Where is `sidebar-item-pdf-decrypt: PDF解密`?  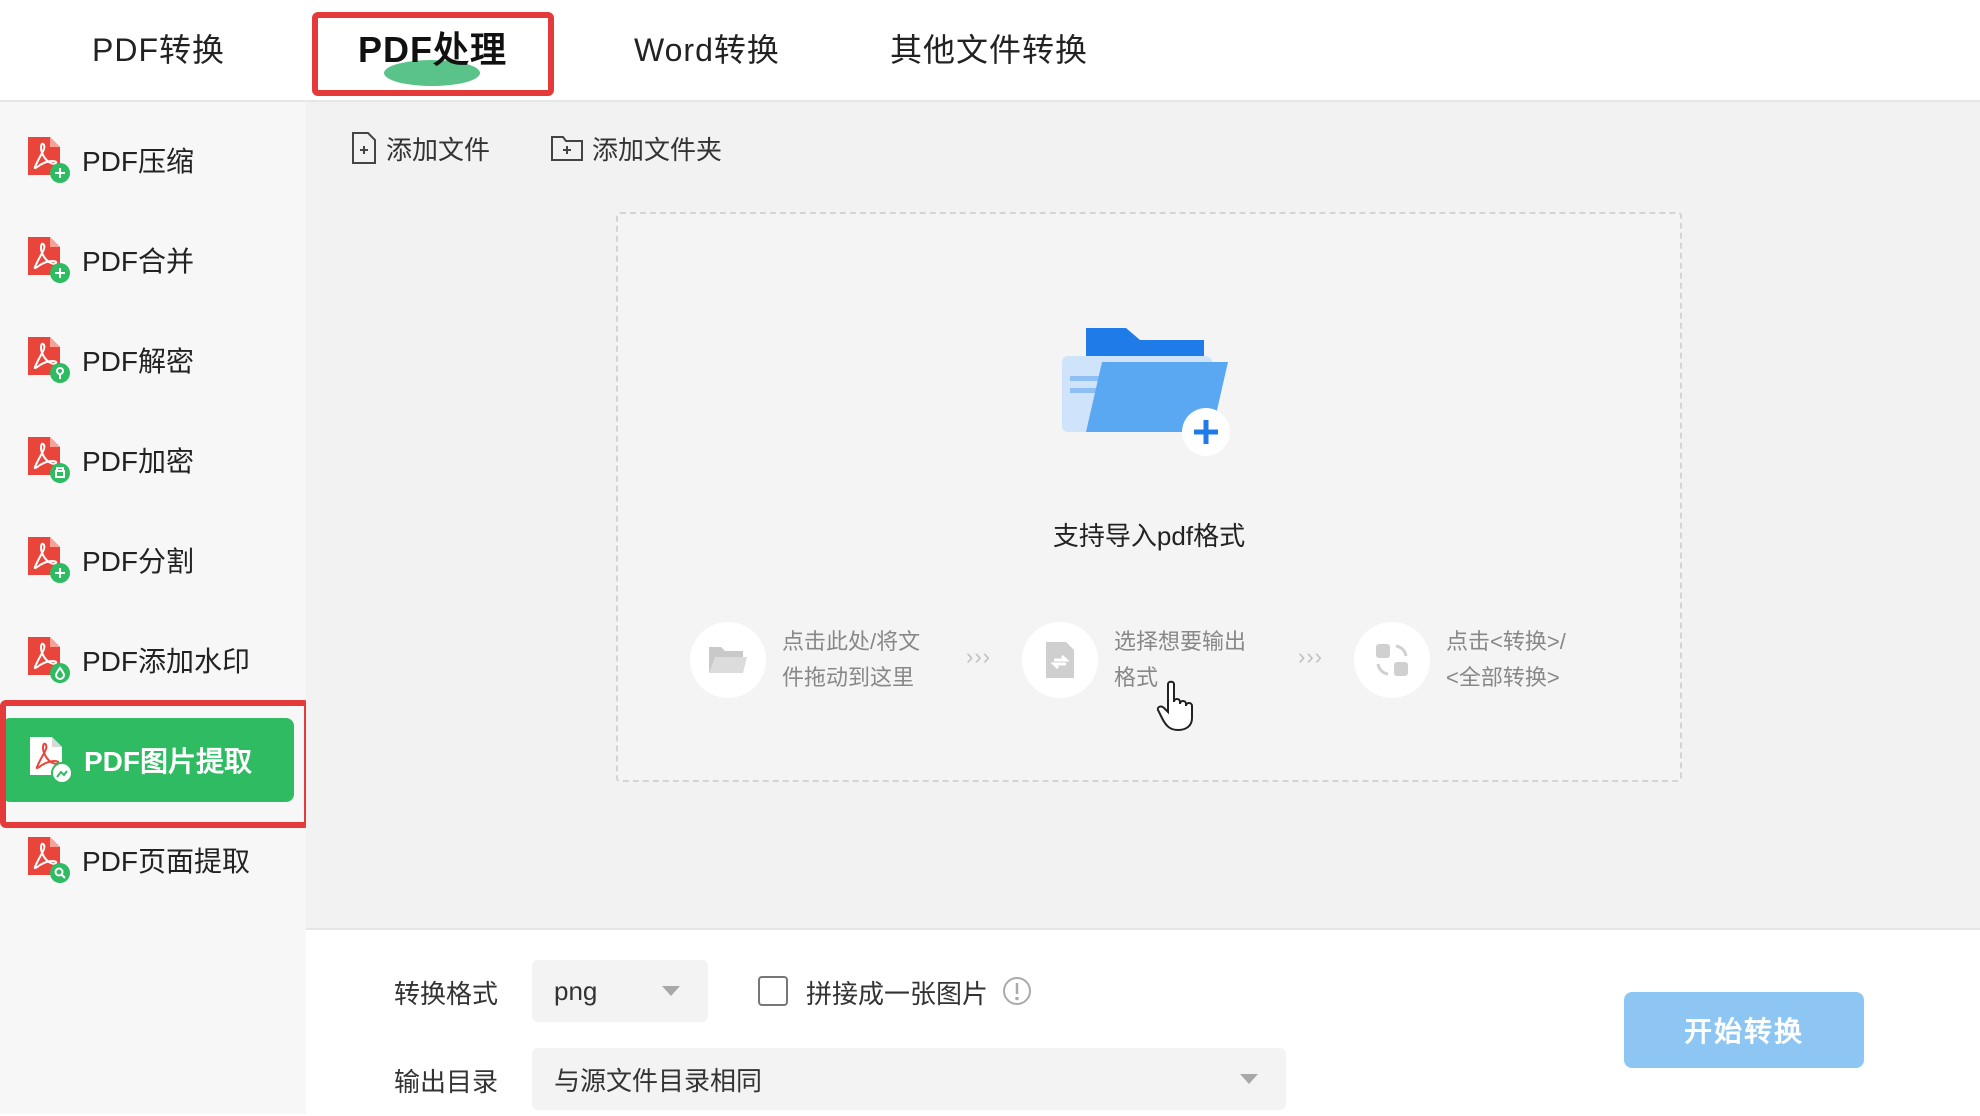 sidebar-item-pdf-decrypt: PDF解密 is located at coordinates (147, 360).